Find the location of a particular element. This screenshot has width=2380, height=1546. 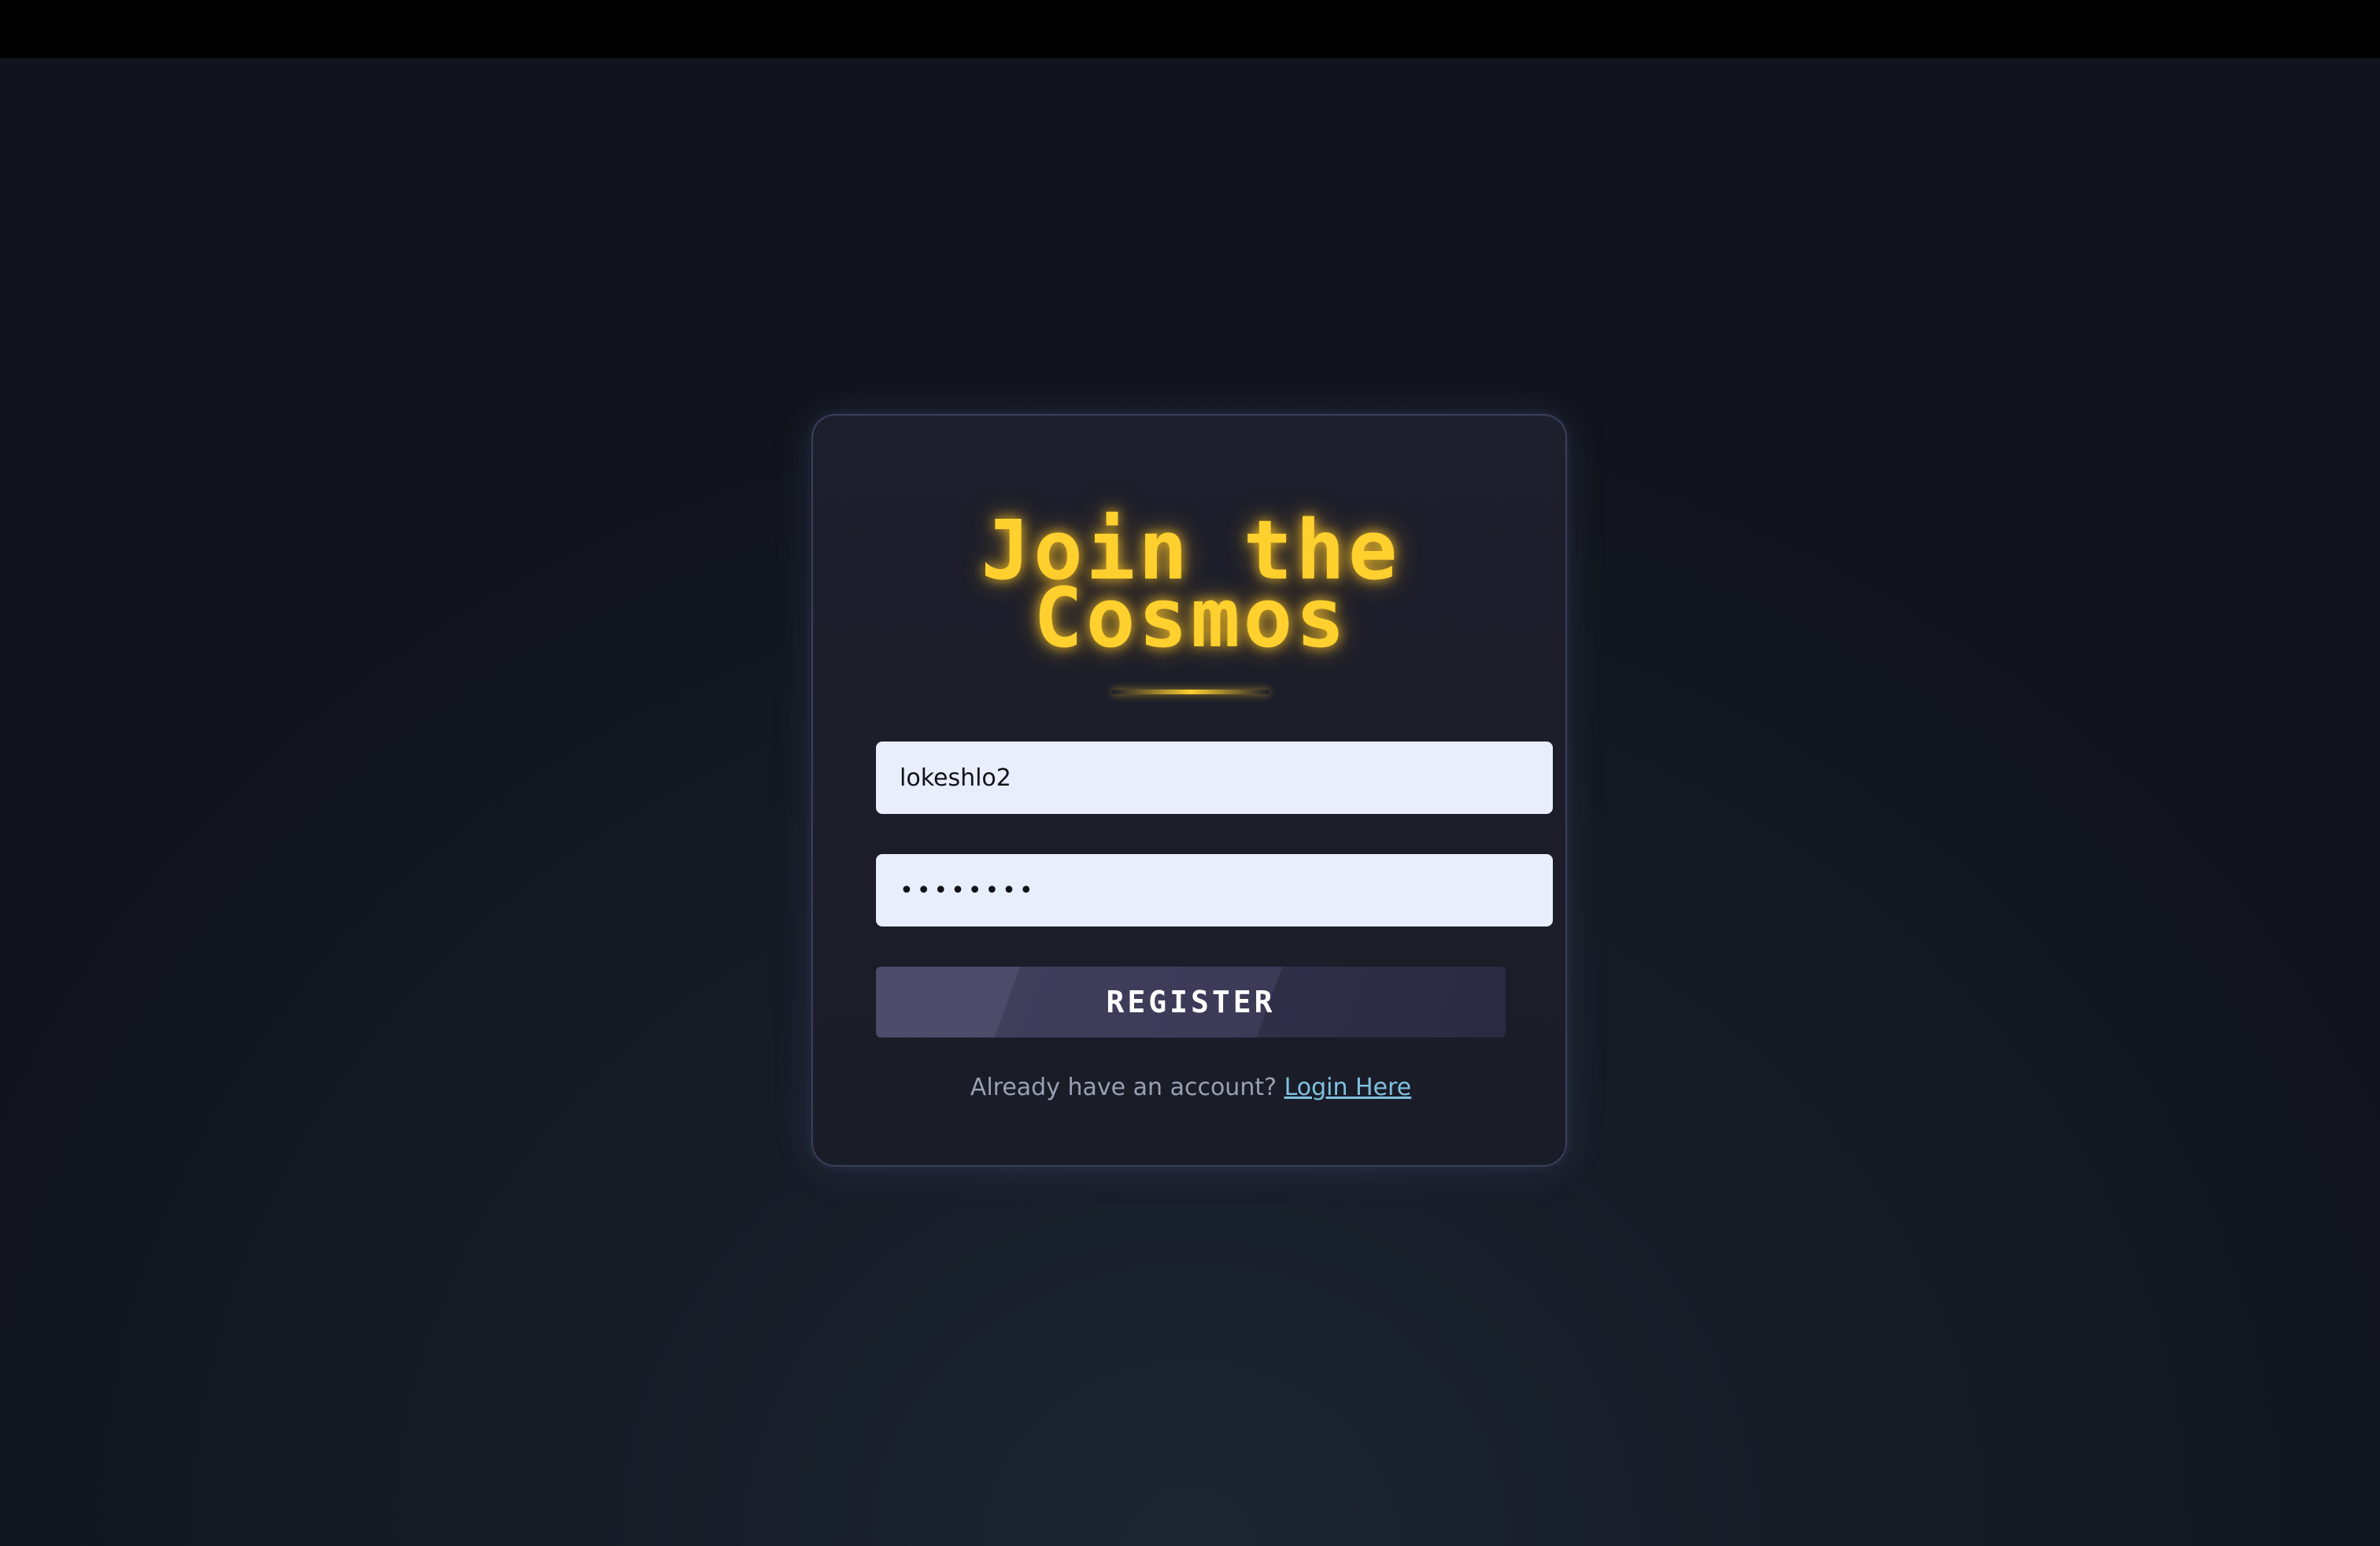

top-bar is located at coordinates (1190, 29).